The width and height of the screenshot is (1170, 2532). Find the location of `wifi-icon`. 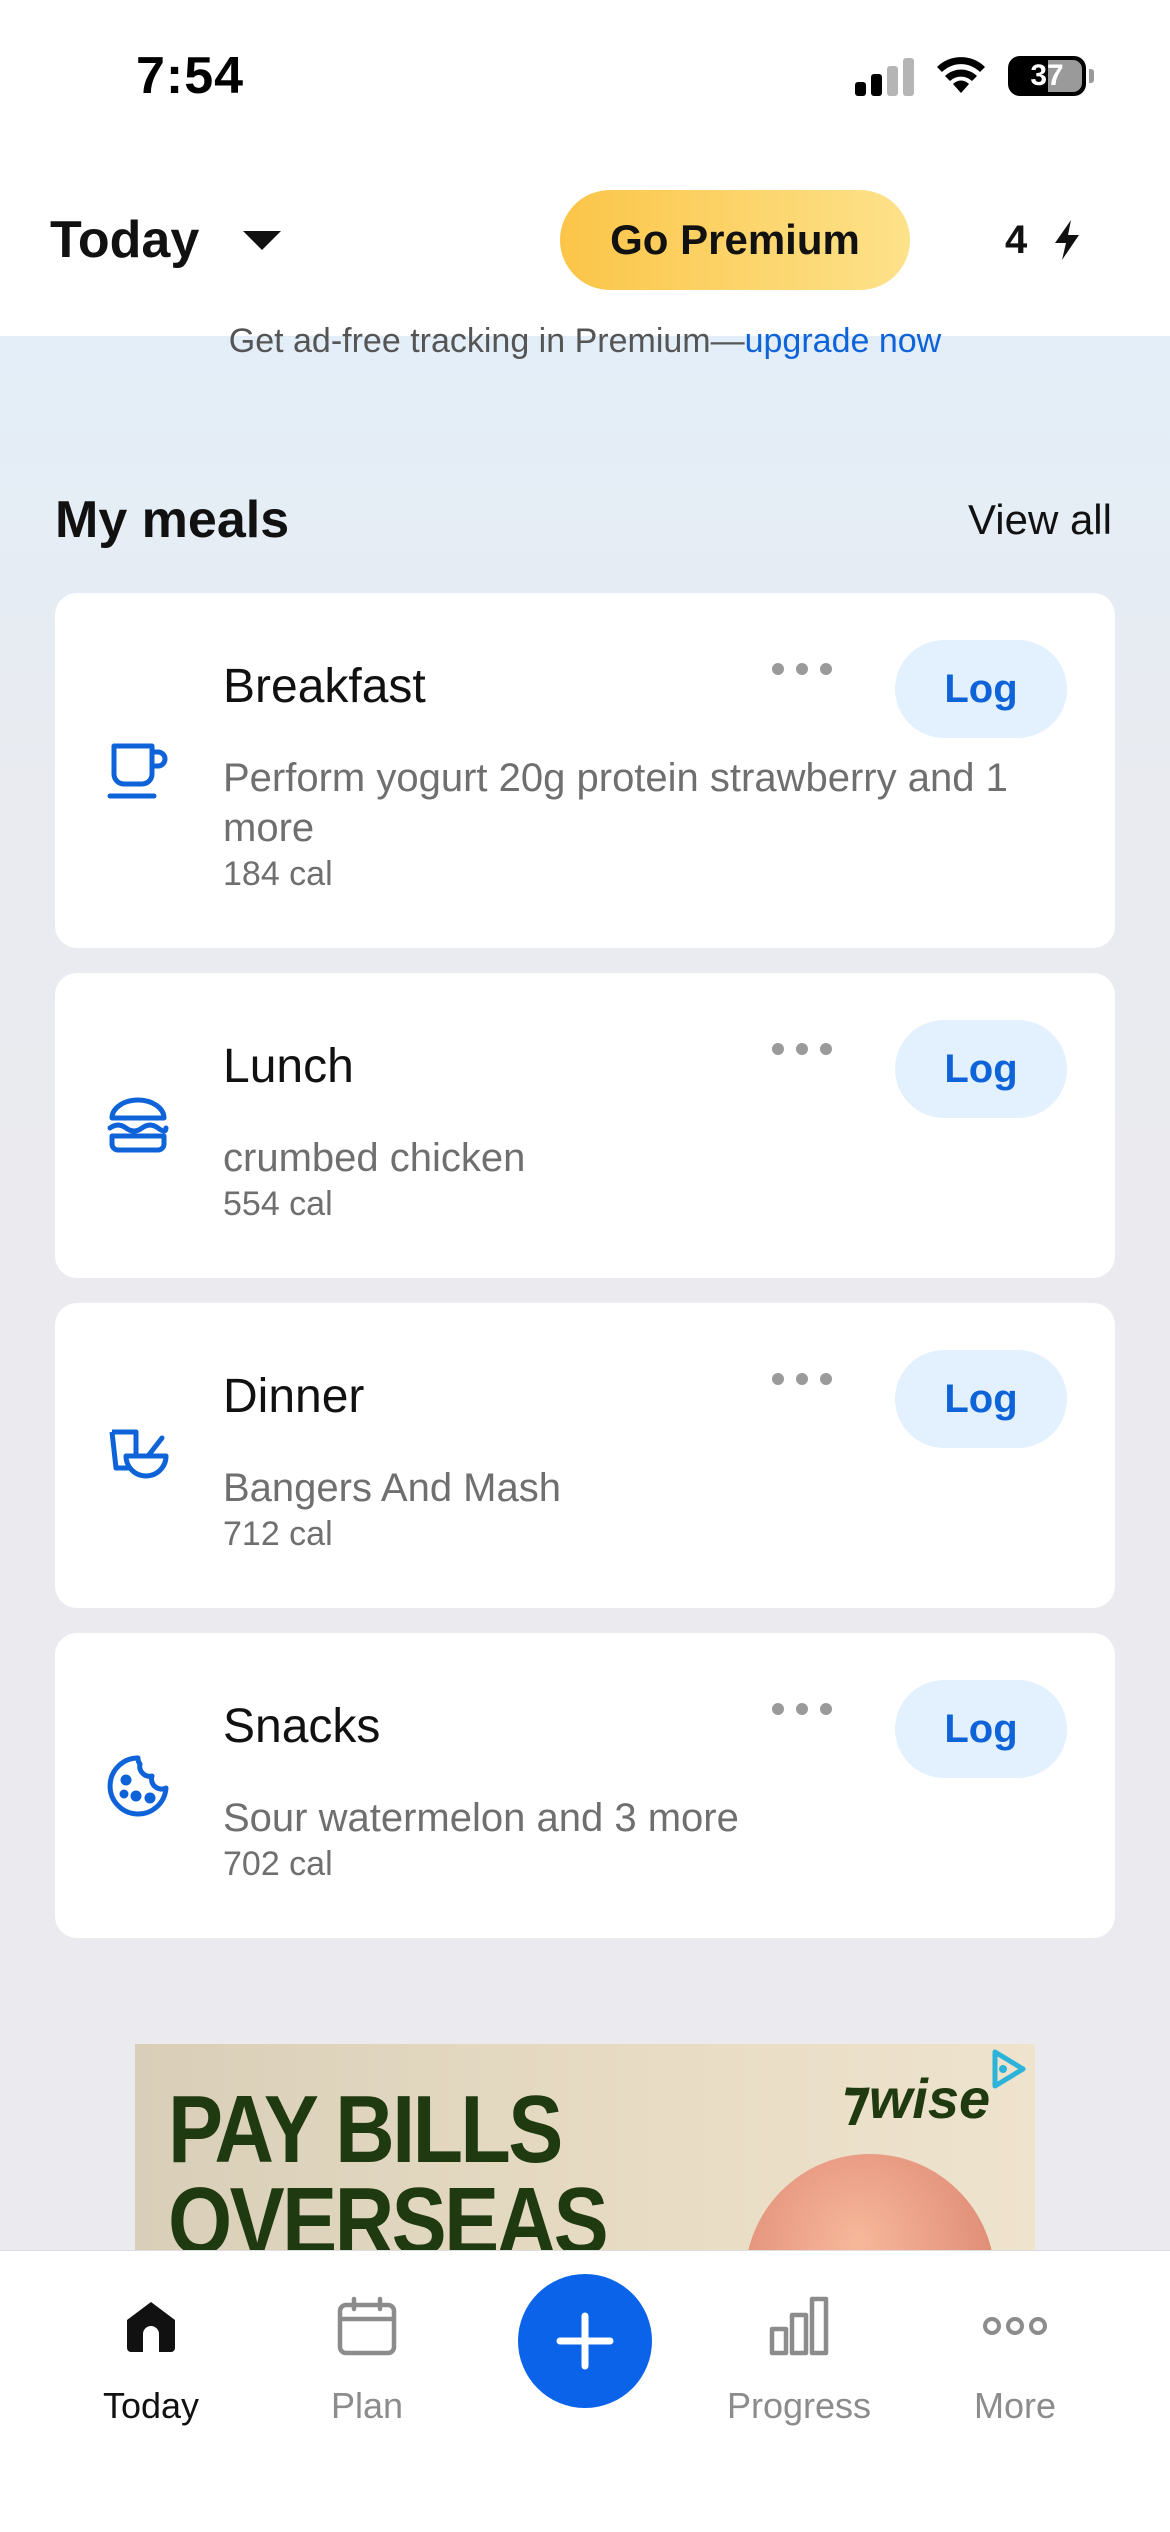

wifi-icon is located at coordinates (961, 75).